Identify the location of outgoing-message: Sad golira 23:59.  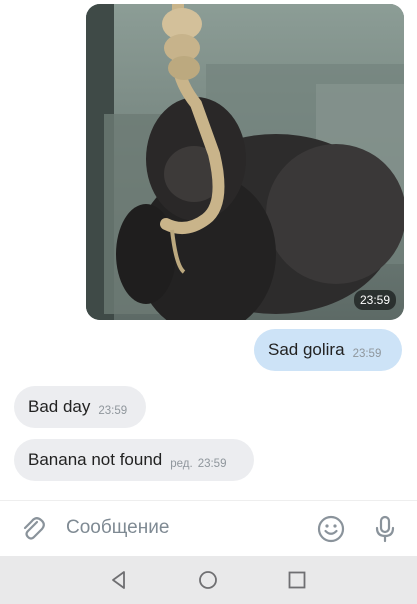
(328, 350).